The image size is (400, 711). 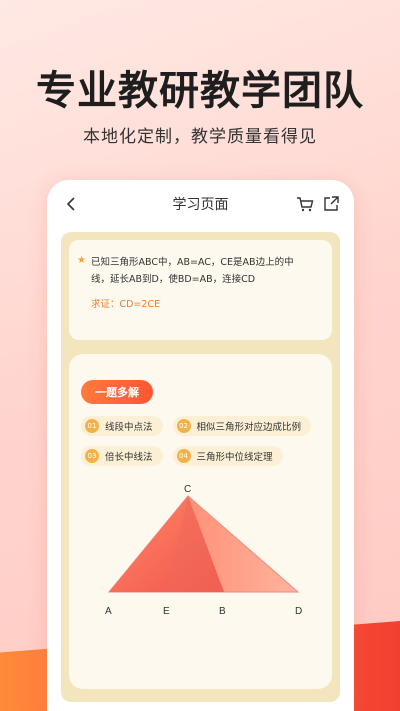 I want to click on question-line-1: 已知三角形ABC中，AB=AC，CE是AB边上的中, so click(x=192, y=262).